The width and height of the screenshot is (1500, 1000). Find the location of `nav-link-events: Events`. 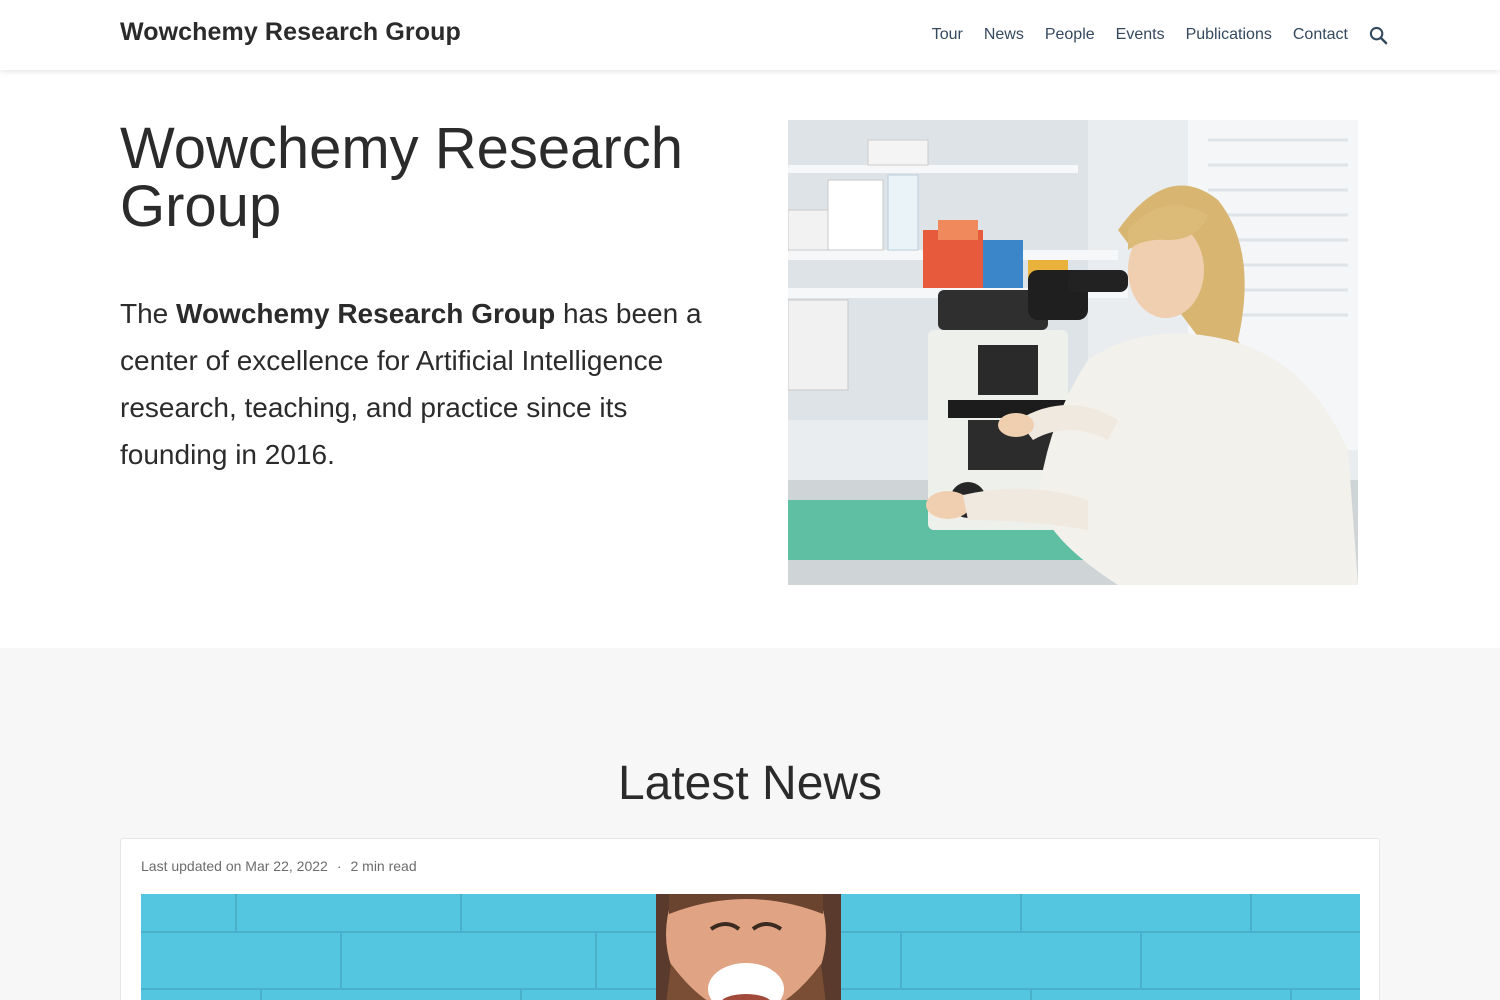

nav-link-events: Events is located at coordinates (1140, 35).